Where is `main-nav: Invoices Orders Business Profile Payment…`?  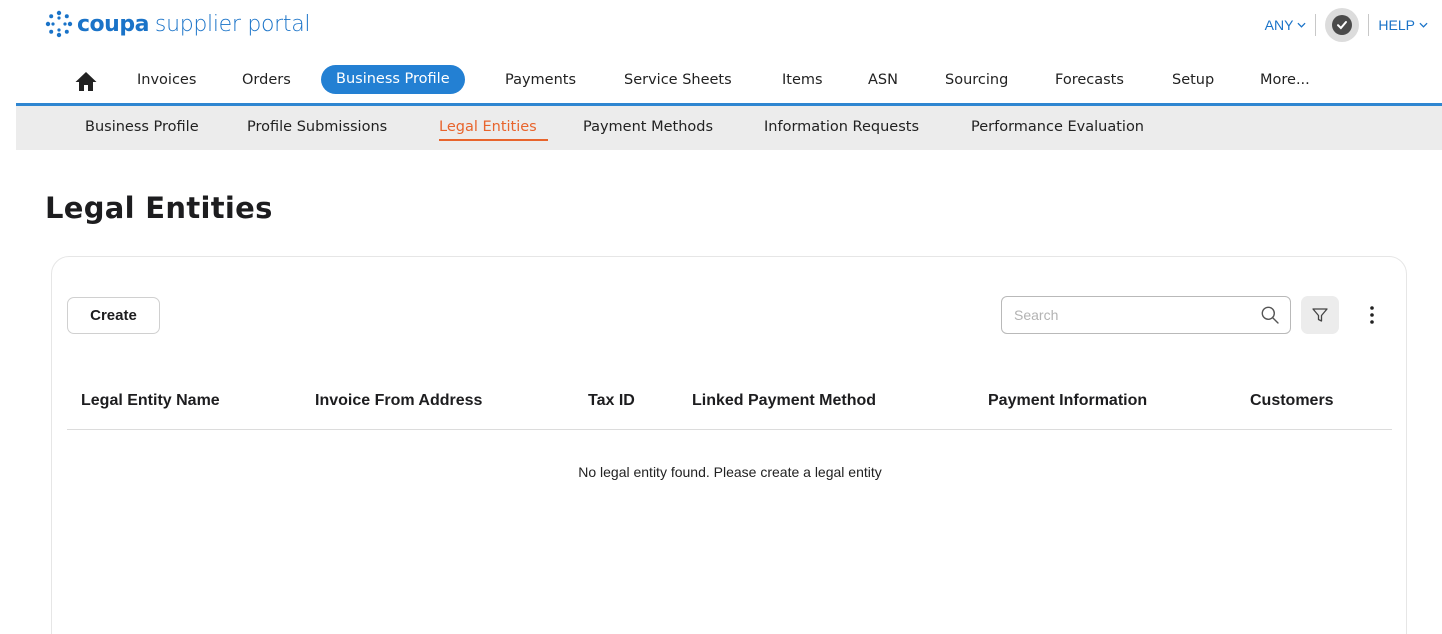 main-nav: Invoices Orders Business Profile Payment… is located at coordinates (729, 84).